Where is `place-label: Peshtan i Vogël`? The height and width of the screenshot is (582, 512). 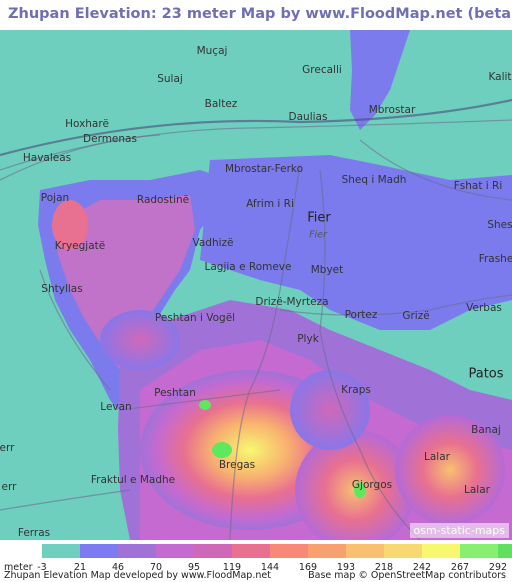 place-label: Peshtan i Vogël is located at coordinates (195, 318).